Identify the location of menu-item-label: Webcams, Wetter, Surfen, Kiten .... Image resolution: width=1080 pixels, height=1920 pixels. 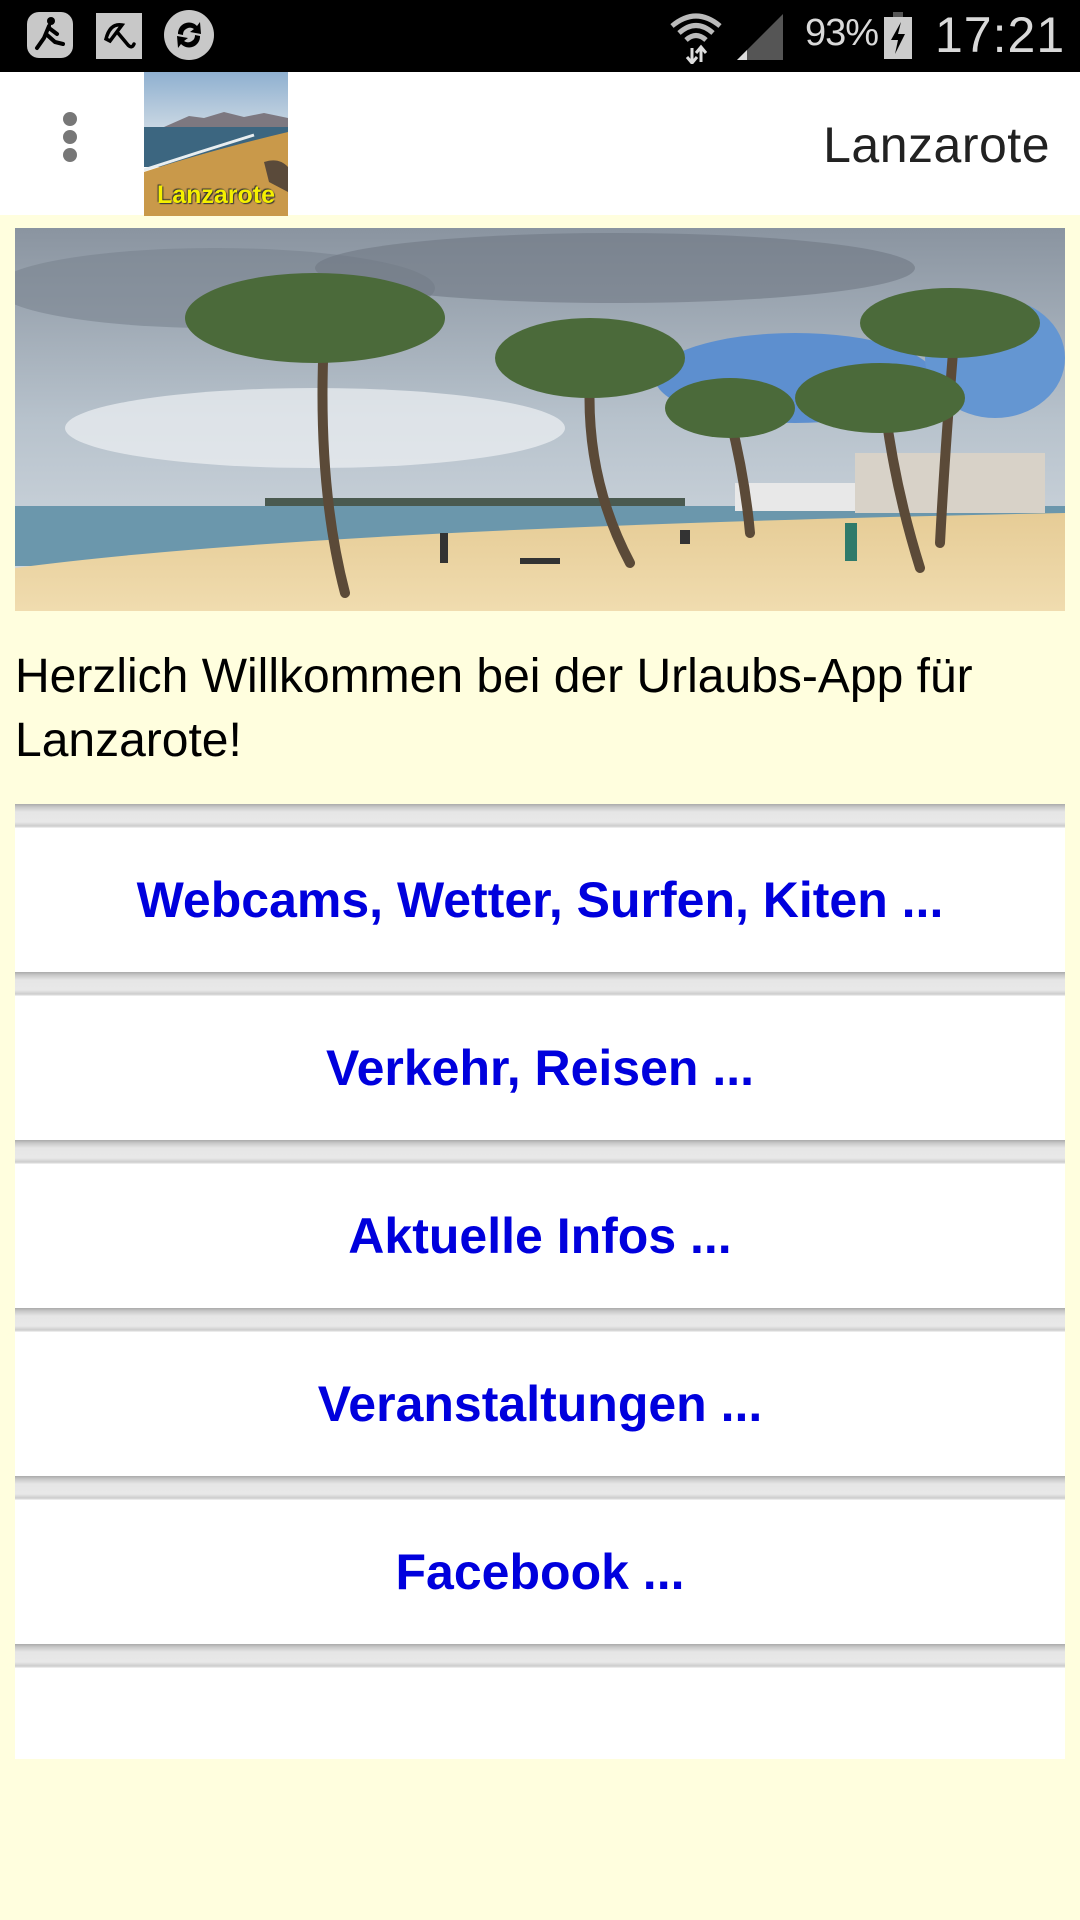
(540, 900).